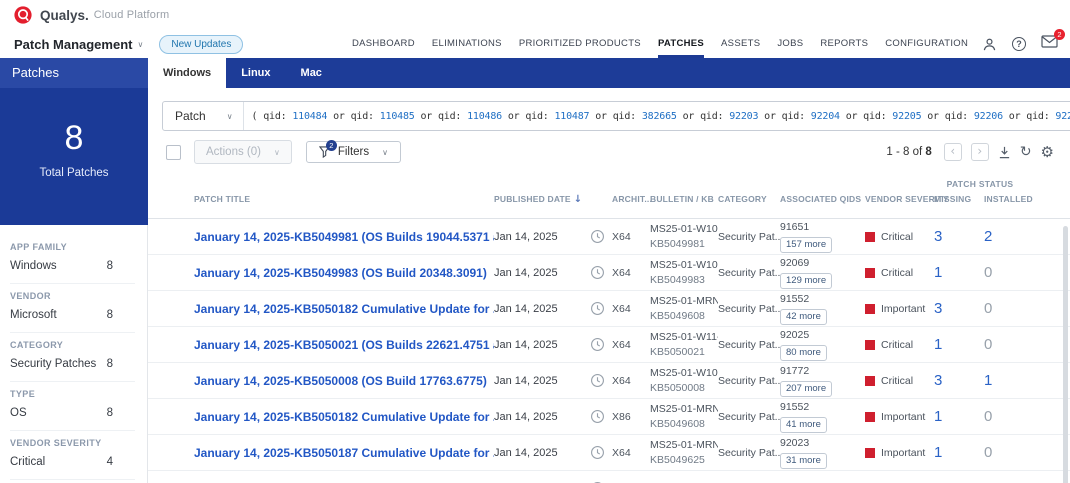 Image resolution: width=1070 pixels, height=483 pixels. What do you see at coordinates (467, 44) in the screenshot?
I see `nav-eliminations: ELIMINATIONS` at bounding box center [467, 44].